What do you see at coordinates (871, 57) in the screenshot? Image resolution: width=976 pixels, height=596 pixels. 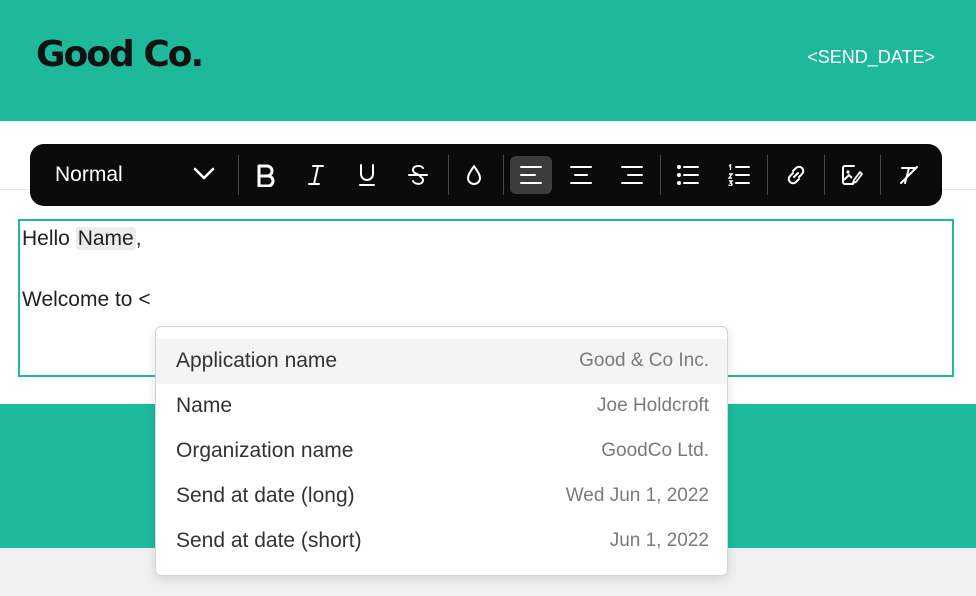 I see `send-date-placeholder: <SEND_DATE>` at bounding box center [871, 57].